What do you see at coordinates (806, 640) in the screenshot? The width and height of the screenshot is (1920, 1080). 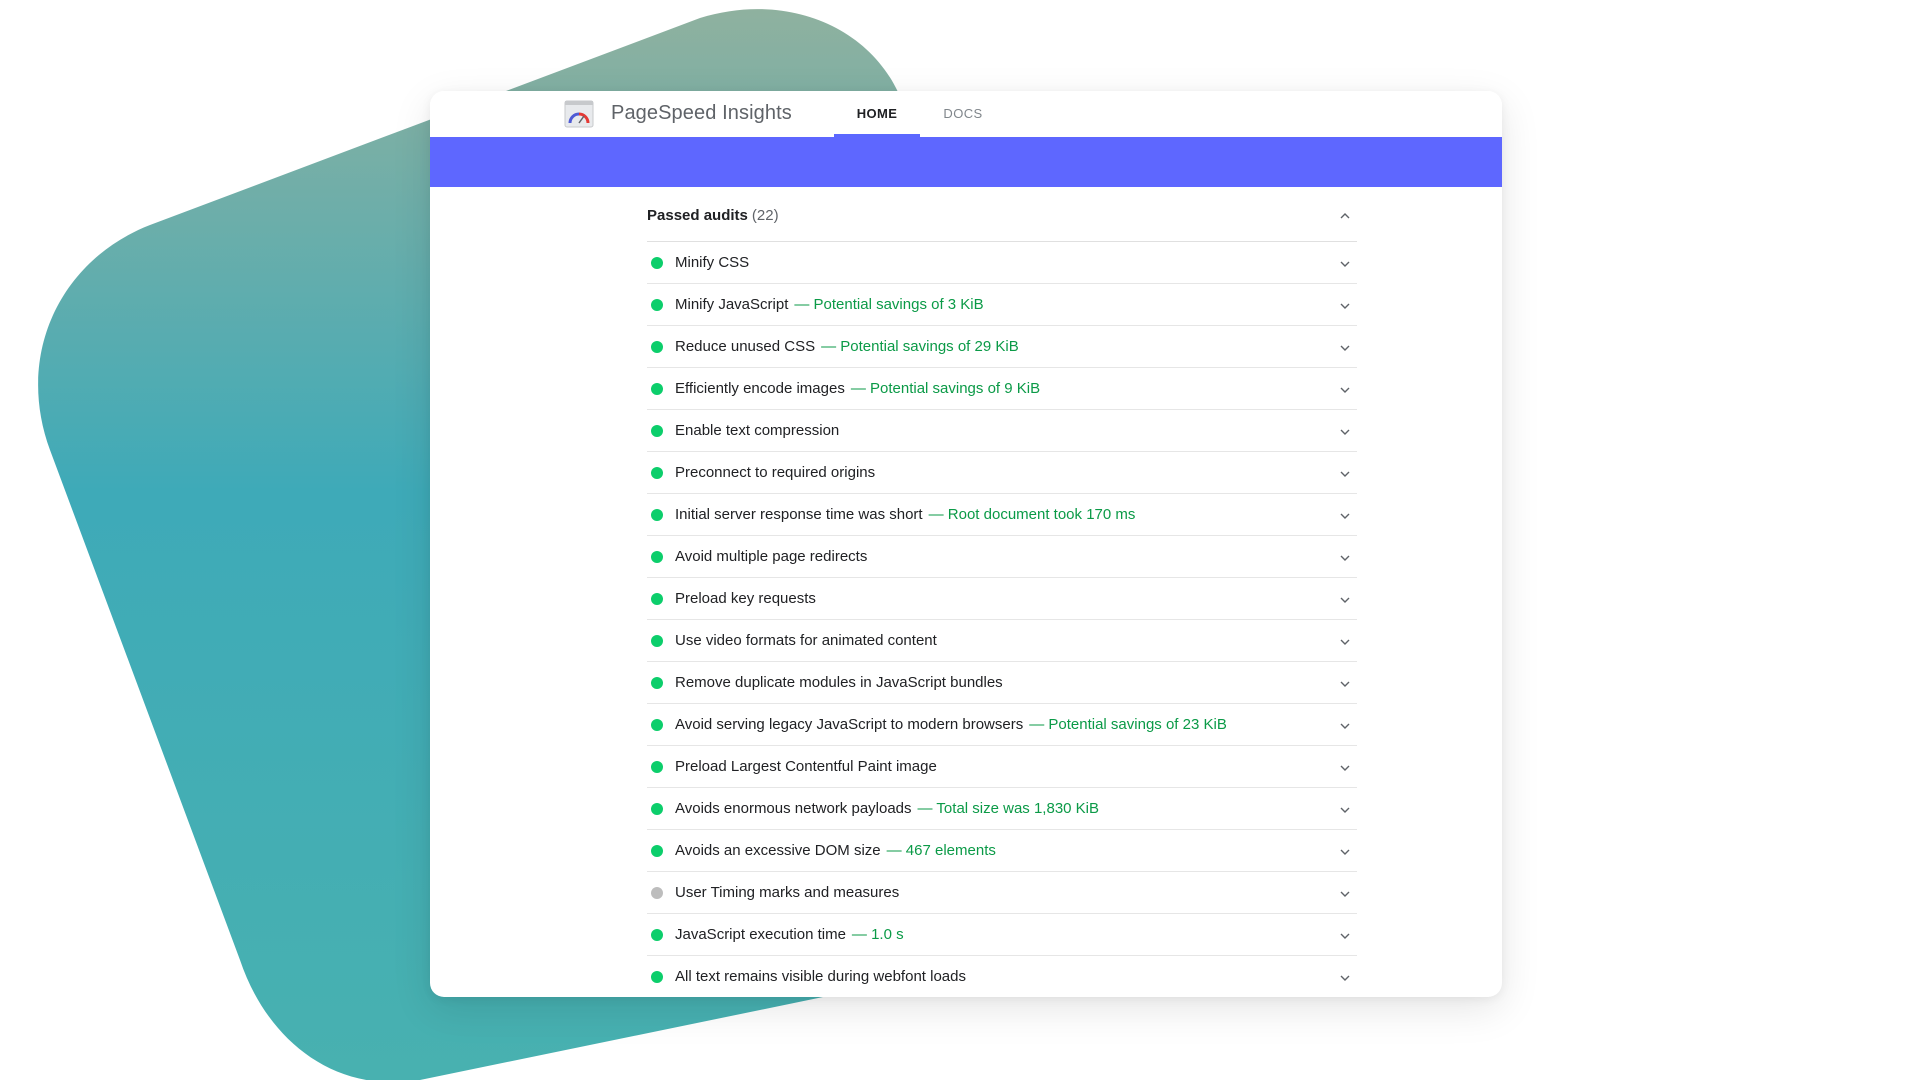 I see `audit-text: Use video formats for animated content` at bounding box center [806, 640].